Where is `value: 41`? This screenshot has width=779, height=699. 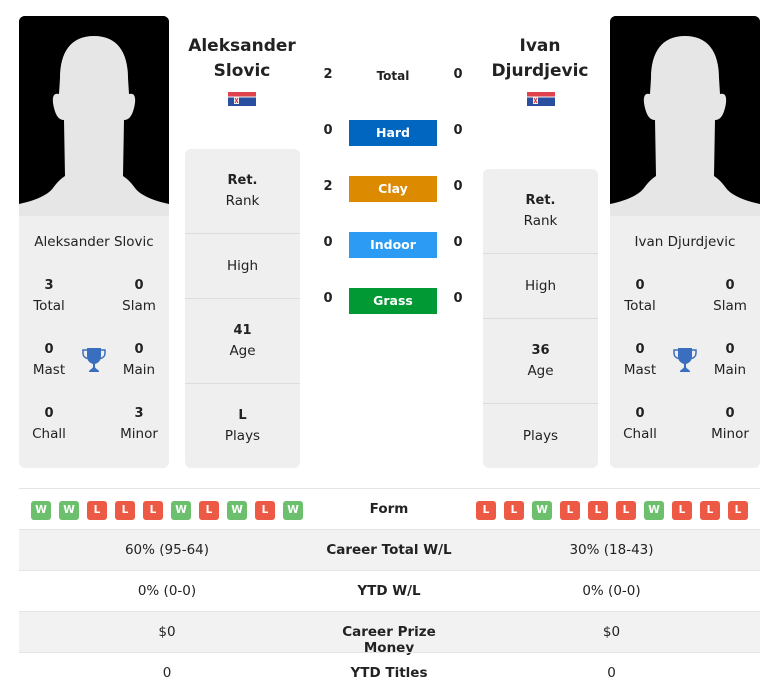 value: 41 is located at coordinates (242, 330).